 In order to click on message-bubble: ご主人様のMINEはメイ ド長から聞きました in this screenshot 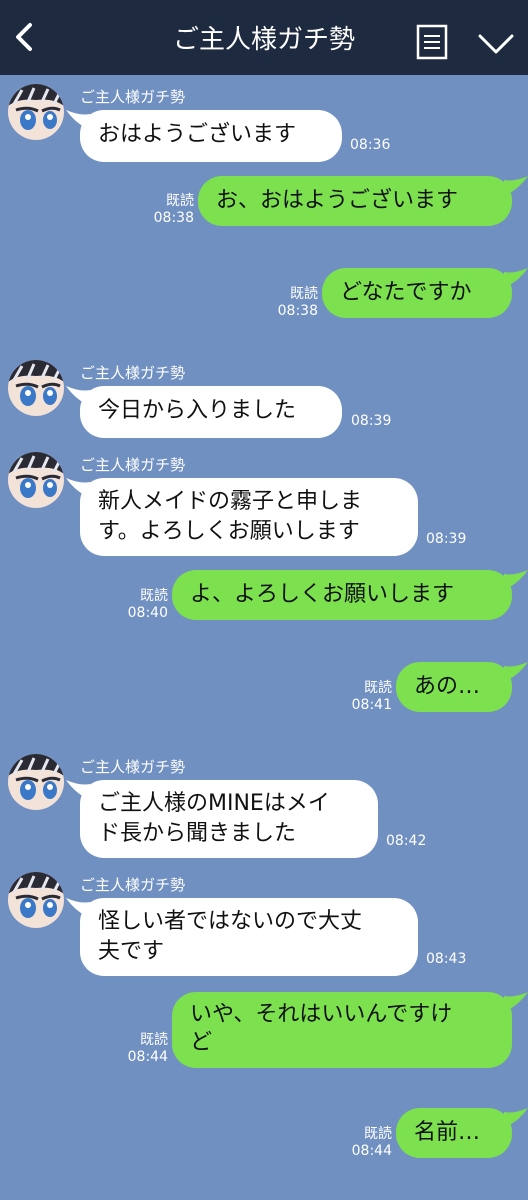, I will do `click(229, 819)`.